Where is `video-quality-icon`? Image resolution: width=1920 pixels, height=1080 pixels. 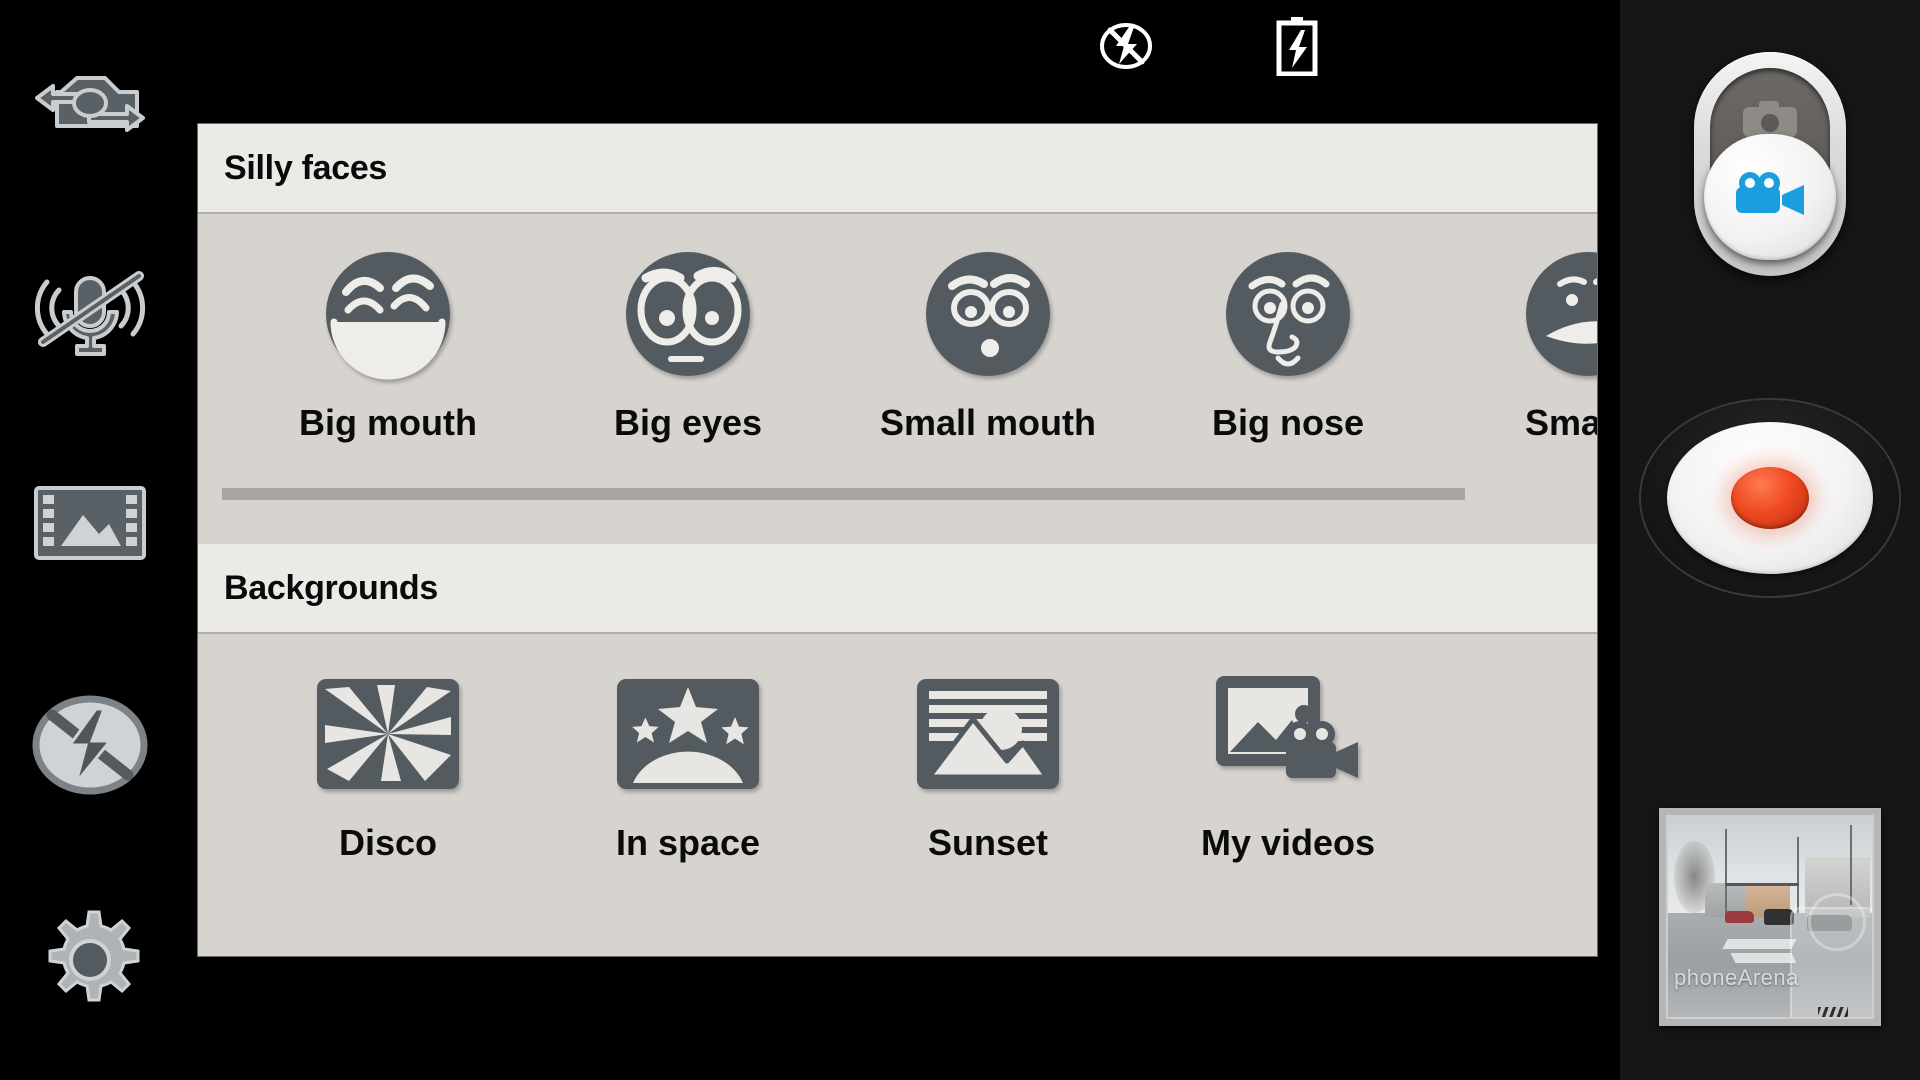
video-quality-icon is located at coordinates (90, 523).